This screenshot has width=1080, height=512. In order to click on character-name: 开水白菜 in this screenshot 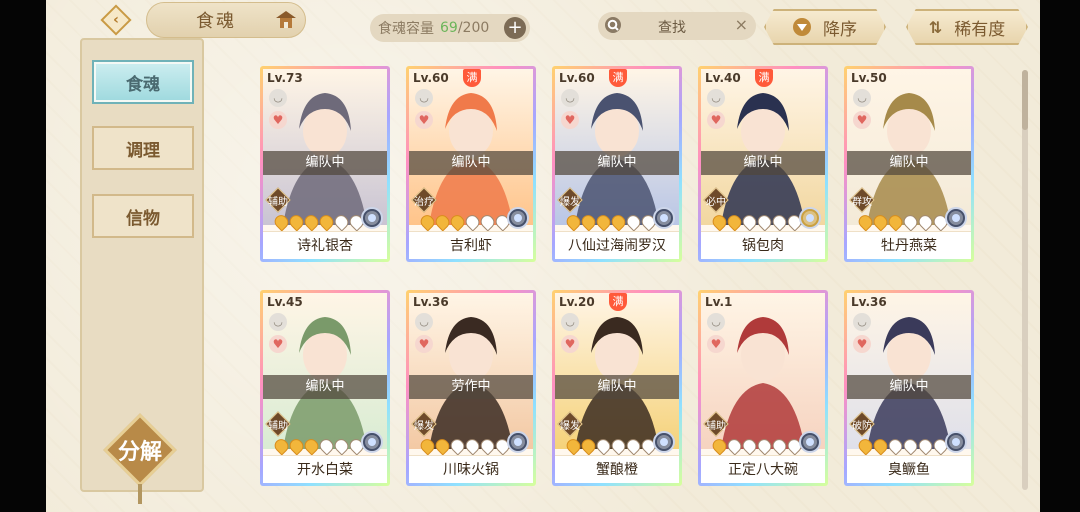, I will do `click(325, 469)`.